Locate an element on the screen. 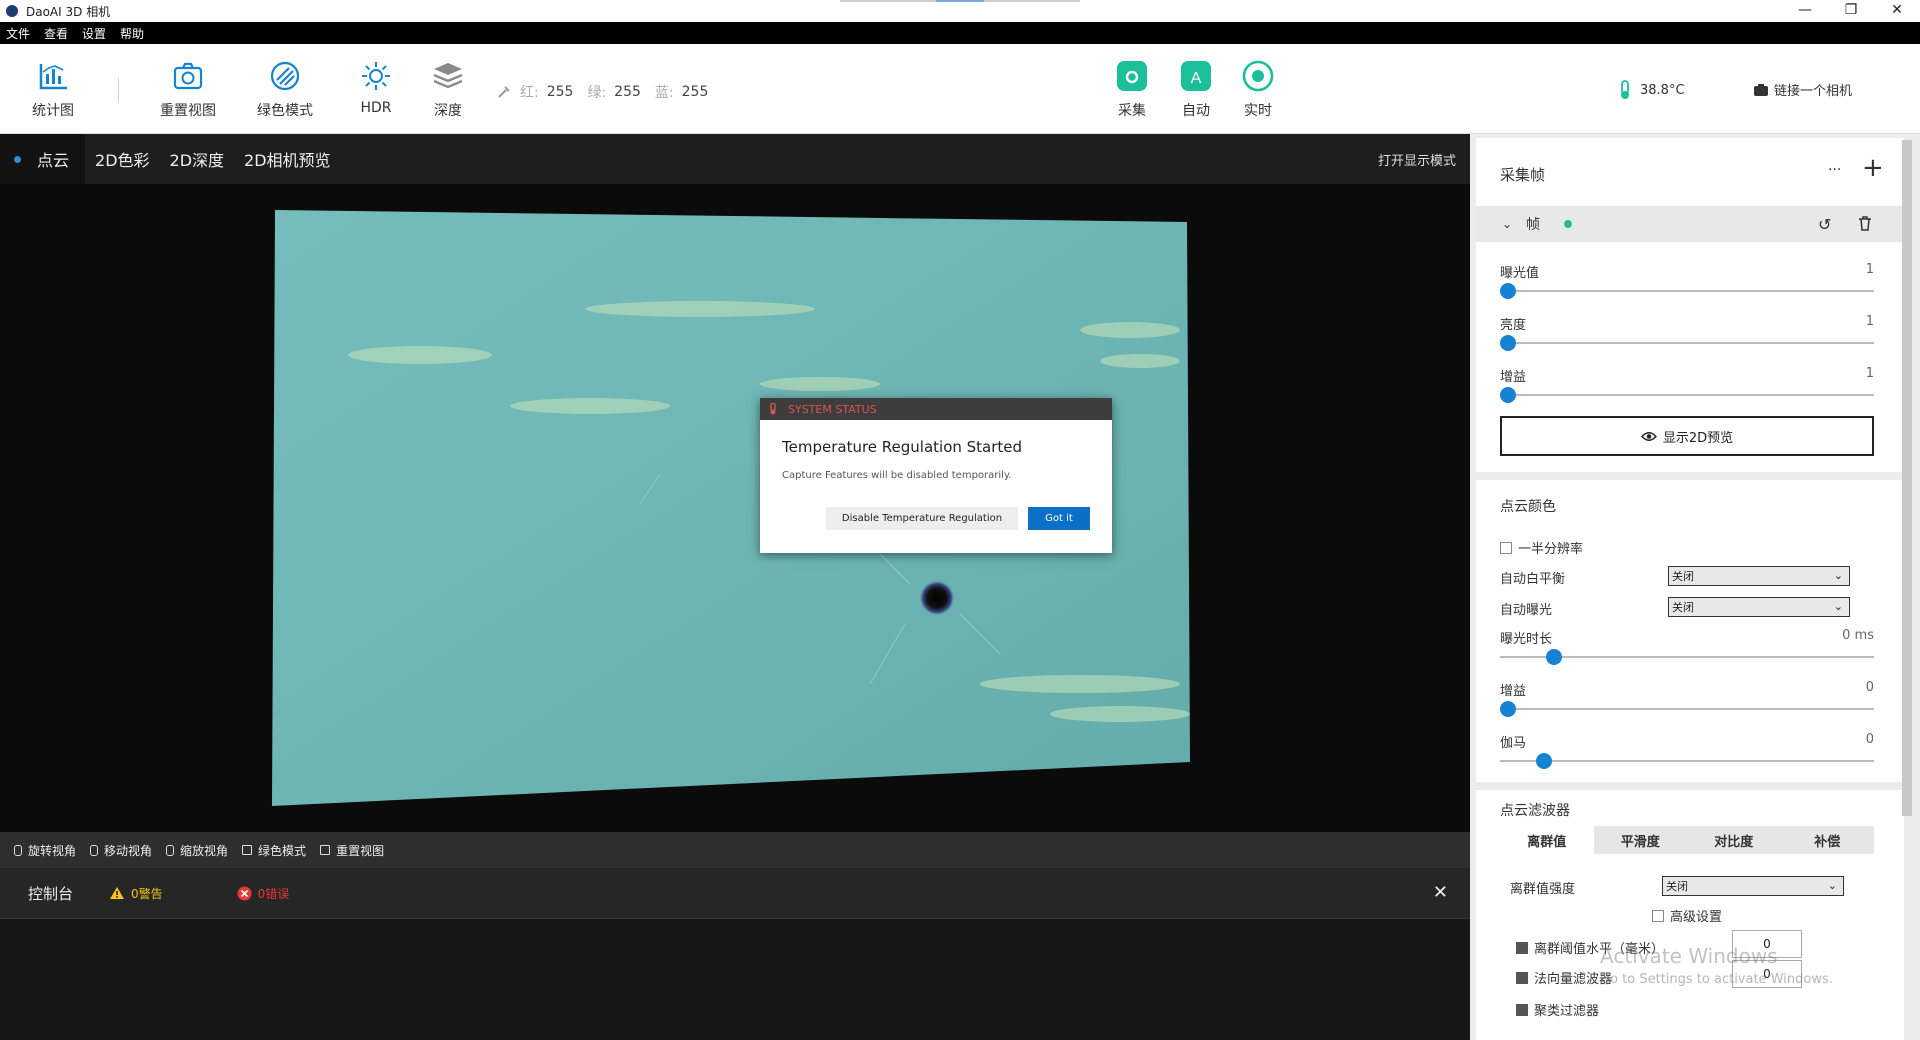  color-gain-handle is located at coordinates (1508, 709).